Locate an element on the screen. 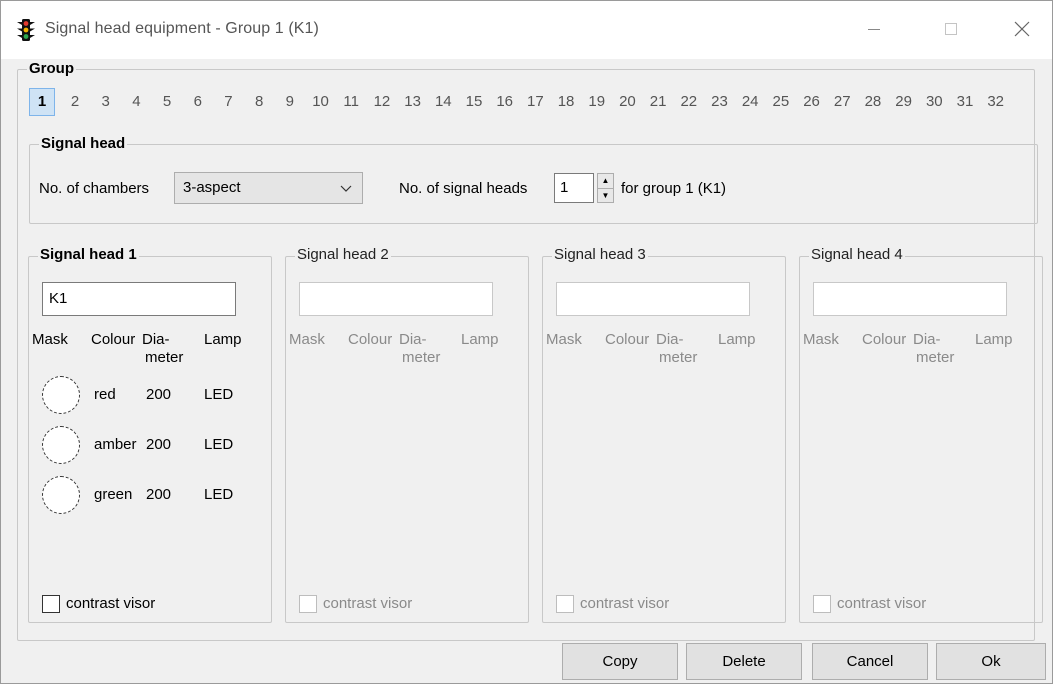 The height and width of the screenshot is (684, 1053). row-lamp-green: LED is located at coordinates (219, 494).